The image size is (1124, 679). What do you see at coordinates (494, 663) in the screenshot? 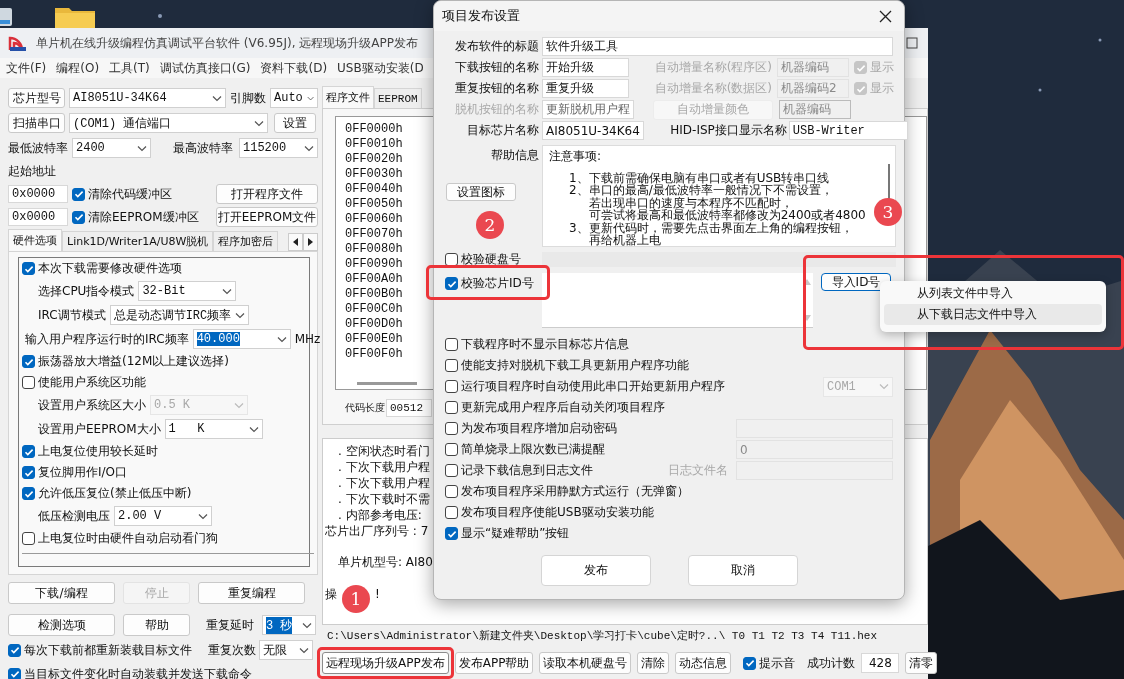
I see `toolbar-button: 发布APP帮助` at bounding box center [494, 663].